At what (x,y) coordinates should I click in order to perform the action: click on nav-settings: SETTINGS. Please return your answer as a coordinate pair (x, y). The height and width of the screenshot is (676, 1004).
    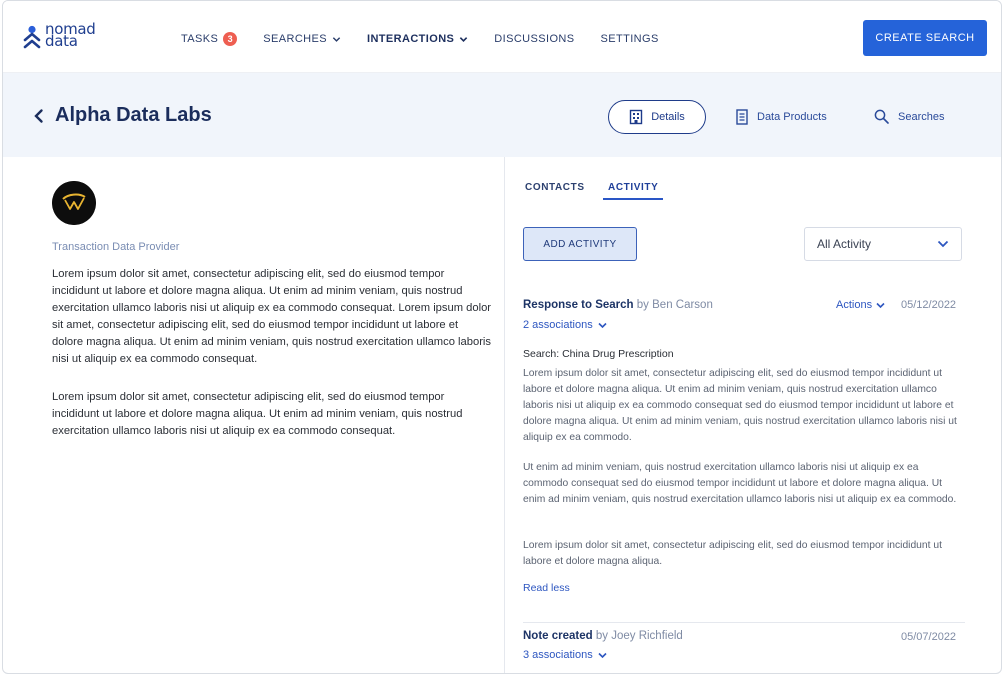
    Looking at the image, I should click on (630, 39).